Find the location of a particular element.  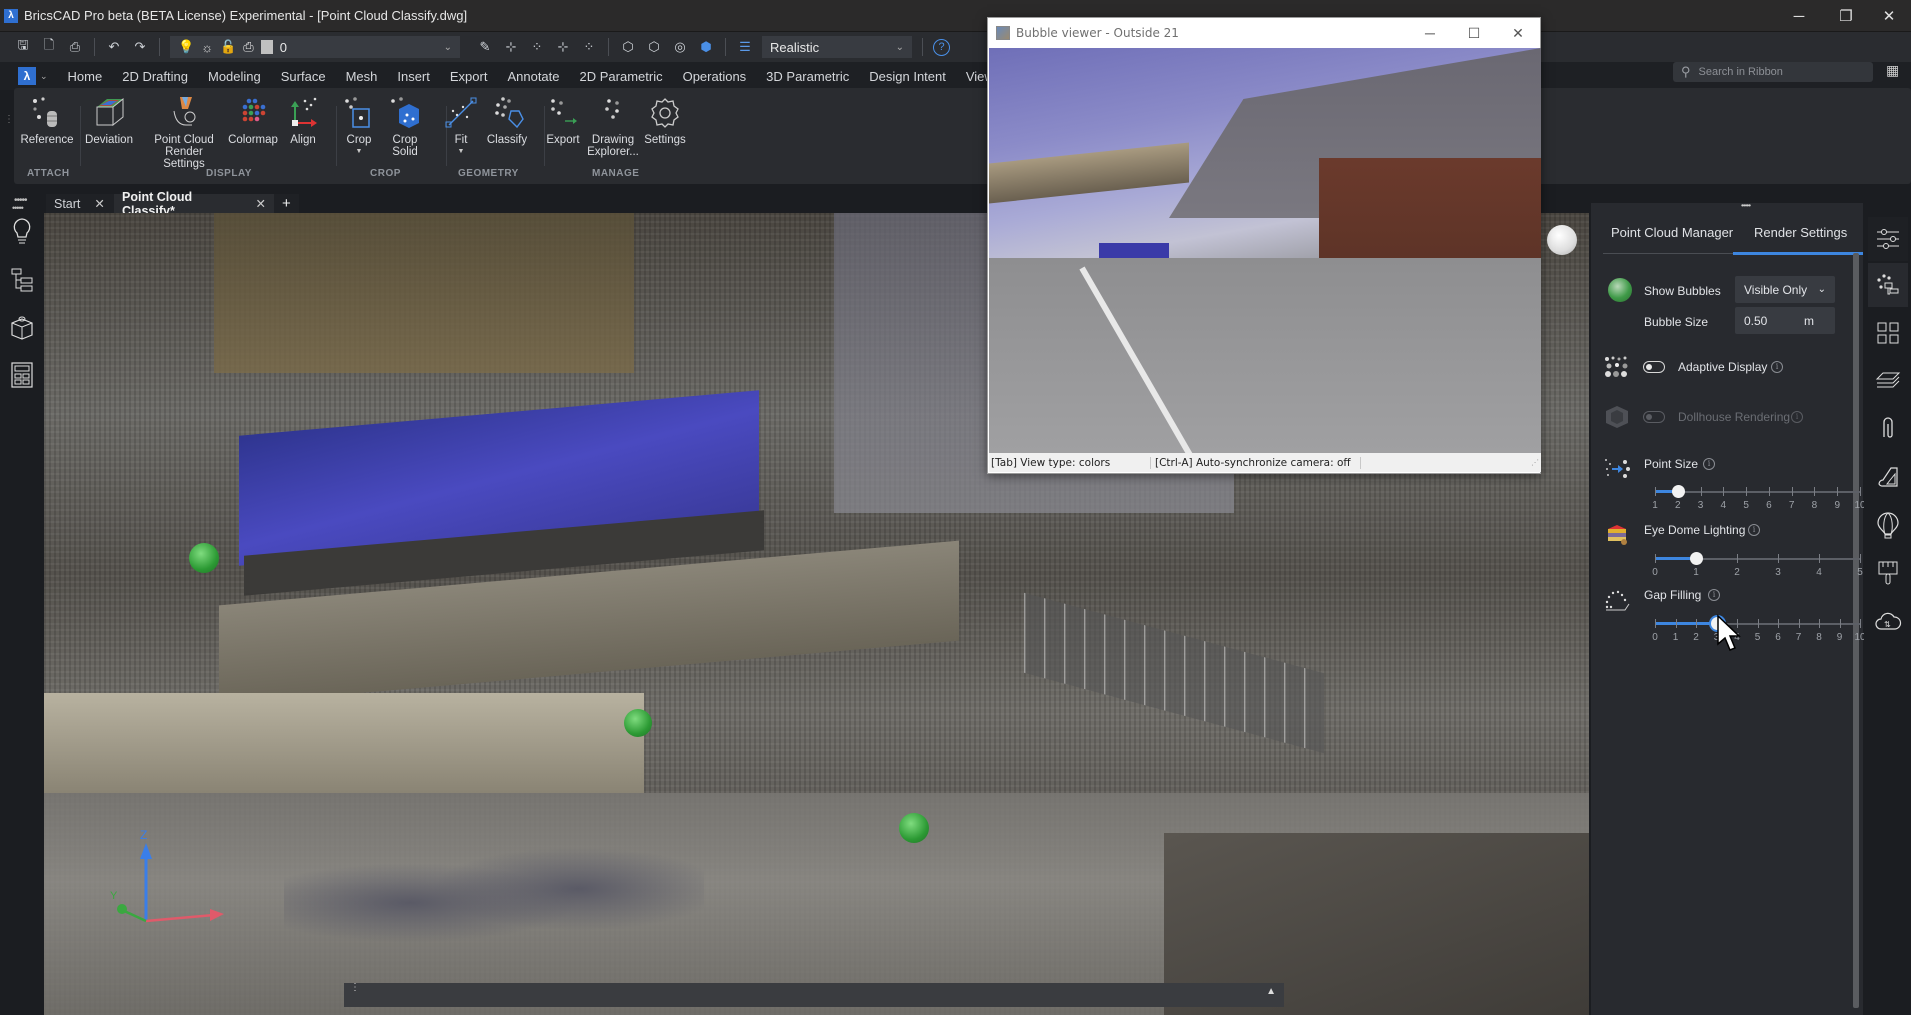

layouts-grid-icon is located at coordinates (1888, 333).